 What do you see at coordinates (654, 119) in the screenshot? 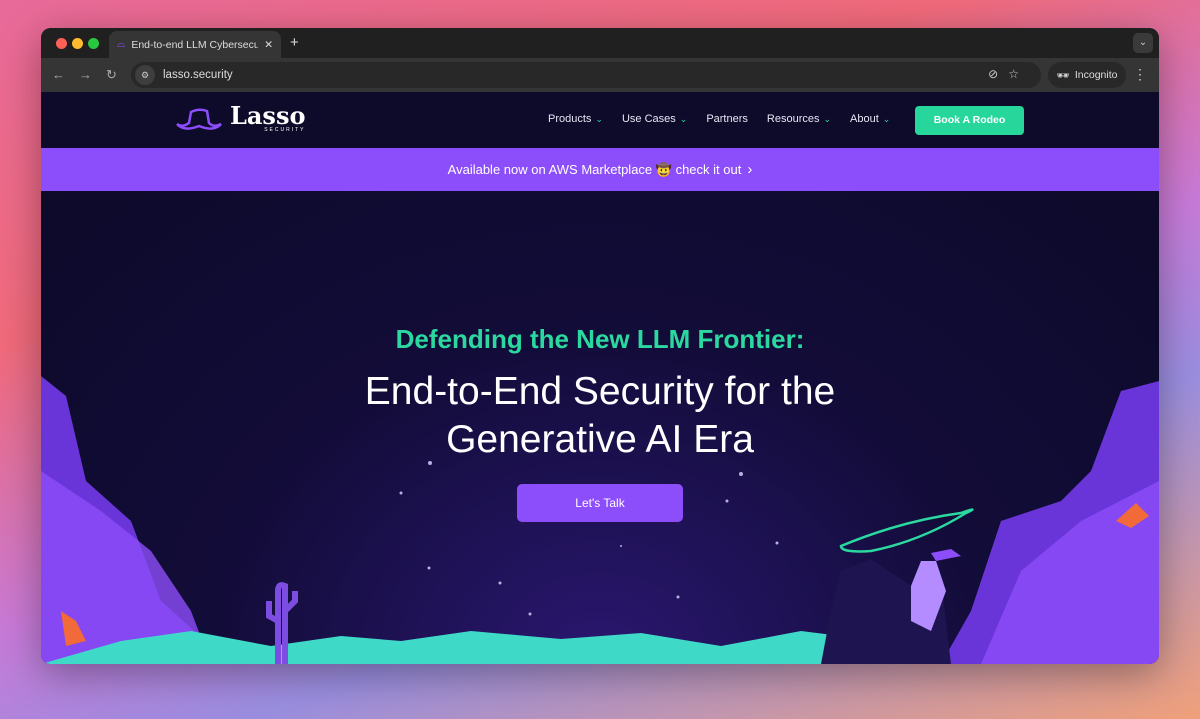
I see `nav-use-cases: Use Cases ⌄` at bounding box center [654, 119].